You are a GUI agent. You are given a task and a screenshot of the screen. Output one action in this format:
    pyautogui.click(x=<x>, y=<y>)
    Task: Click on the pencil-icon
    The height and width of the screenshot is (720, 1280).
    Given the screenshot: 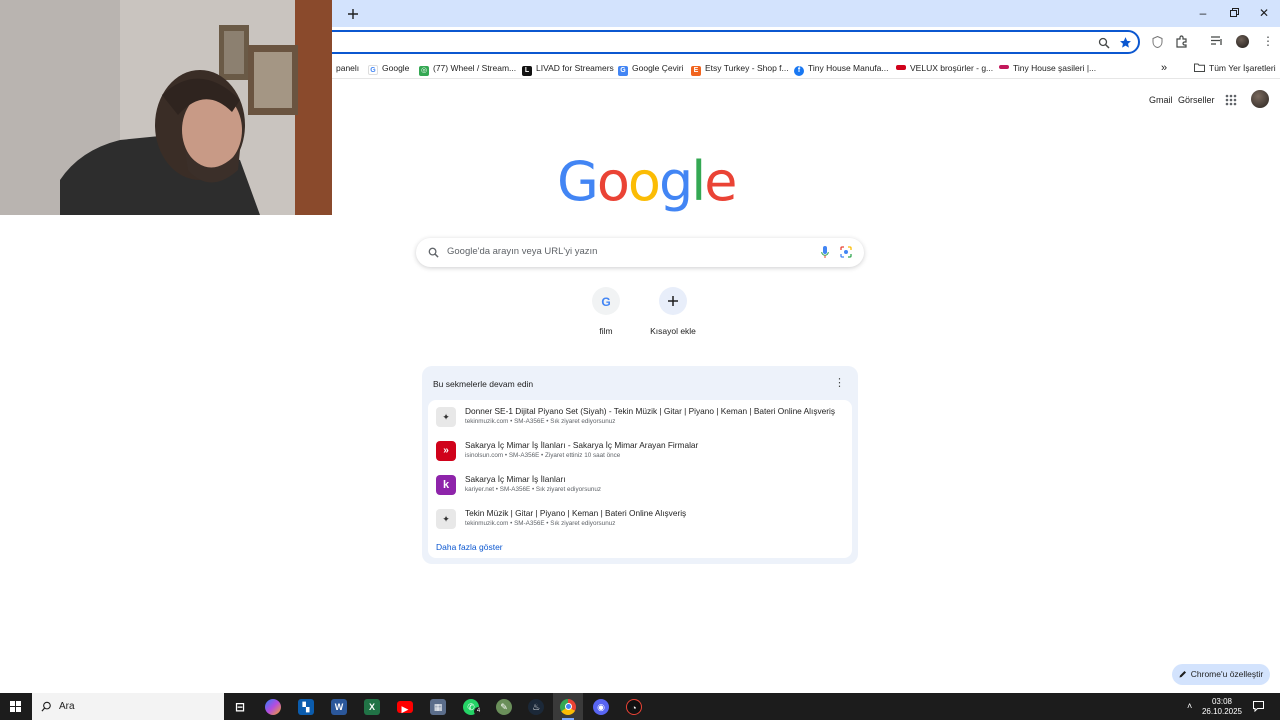 What is the action you would take?
    pyautogui.click(x=1182, y=674)
    